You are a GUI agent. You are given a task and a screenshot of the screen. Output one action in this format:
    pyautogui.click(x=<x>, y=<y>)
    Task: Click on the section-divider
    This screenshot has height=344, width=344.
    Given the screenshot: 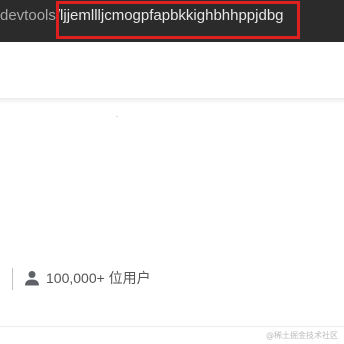 What is the action you would take?
    pyautogui.click(x=172, y=326)
    